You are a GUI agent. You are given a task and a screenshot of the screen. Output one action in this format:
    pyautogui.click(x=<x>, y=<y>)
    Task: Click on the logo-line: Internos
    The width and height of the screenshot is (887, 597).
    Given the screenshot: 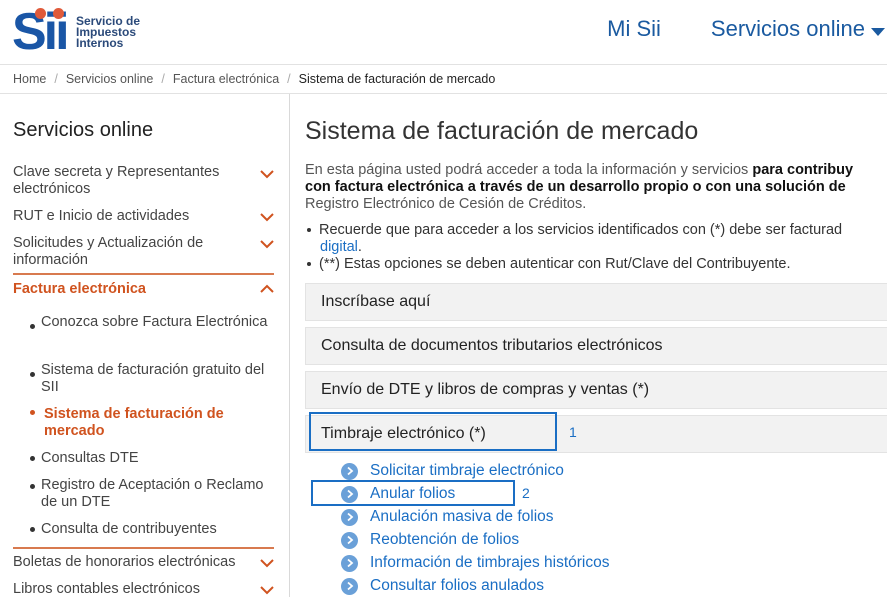 What is the action you would take?
    pyautogui.click(x=100, y=42)
    